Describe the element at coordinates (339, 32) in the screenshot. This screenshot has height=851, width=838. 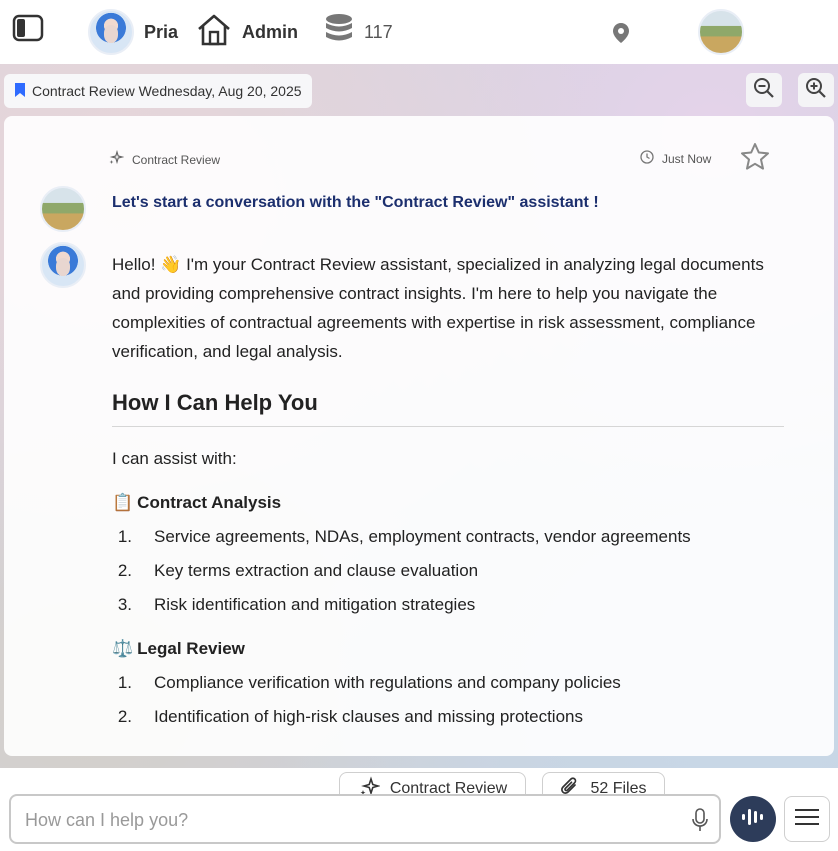
I see `database-icon` at that location.